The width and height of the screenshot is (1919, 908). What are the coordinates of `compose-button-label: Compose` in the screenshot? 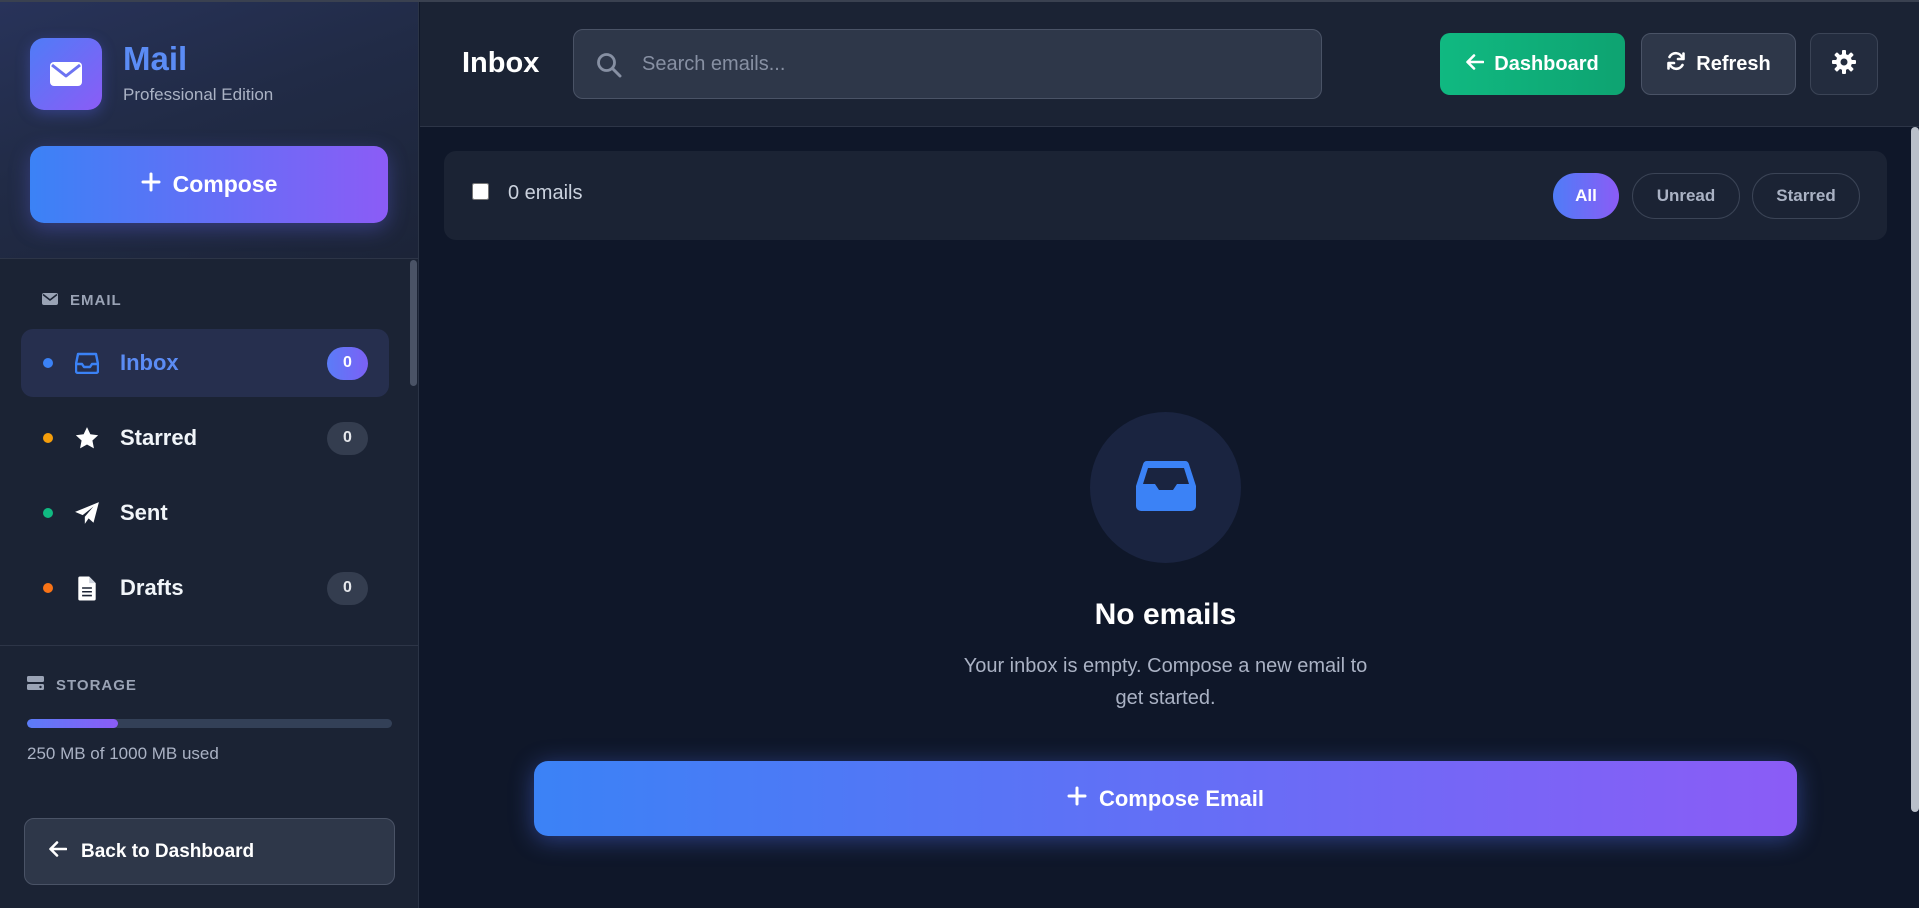 It's located at (225, 184).